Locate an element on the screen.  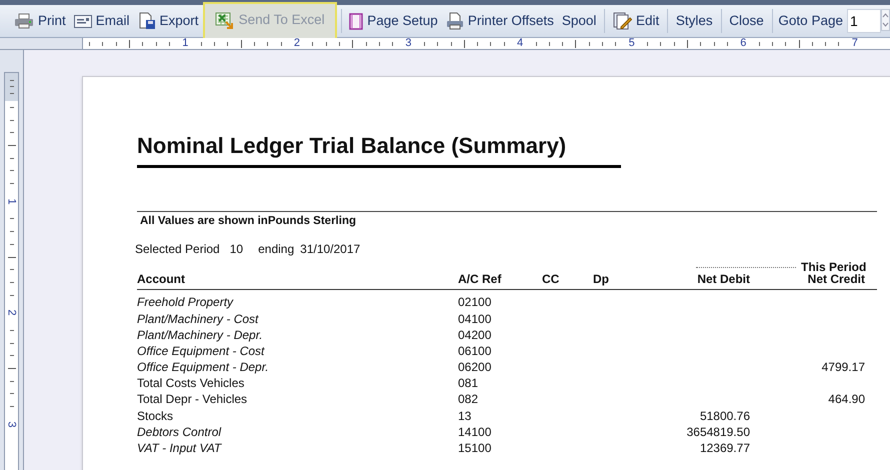
printer-page-icon is located at coordinates (455, 21).